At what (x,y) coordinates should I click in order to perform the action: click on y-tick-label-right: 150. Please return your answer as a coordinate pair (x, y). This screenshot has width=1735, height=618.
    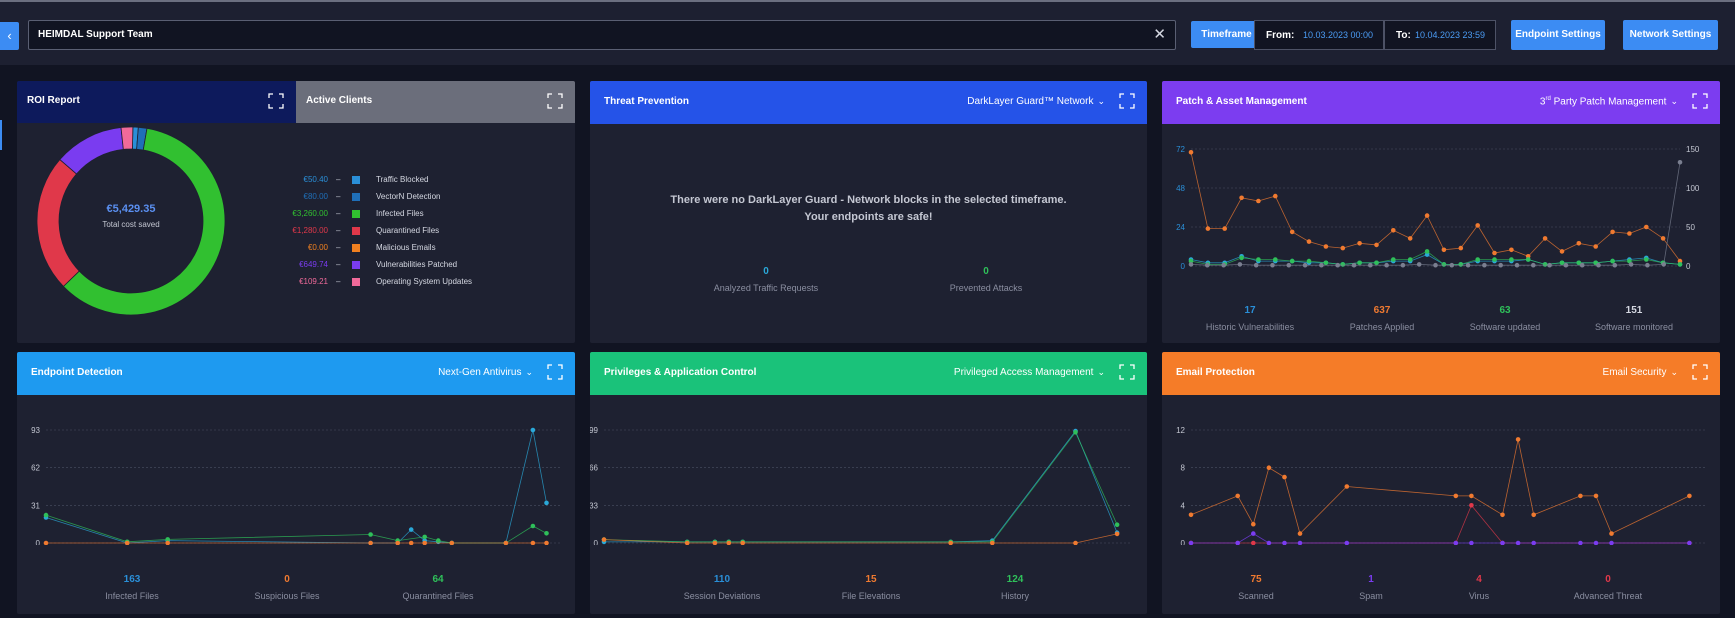
    Looking at the image, I should click on (1693, 149).